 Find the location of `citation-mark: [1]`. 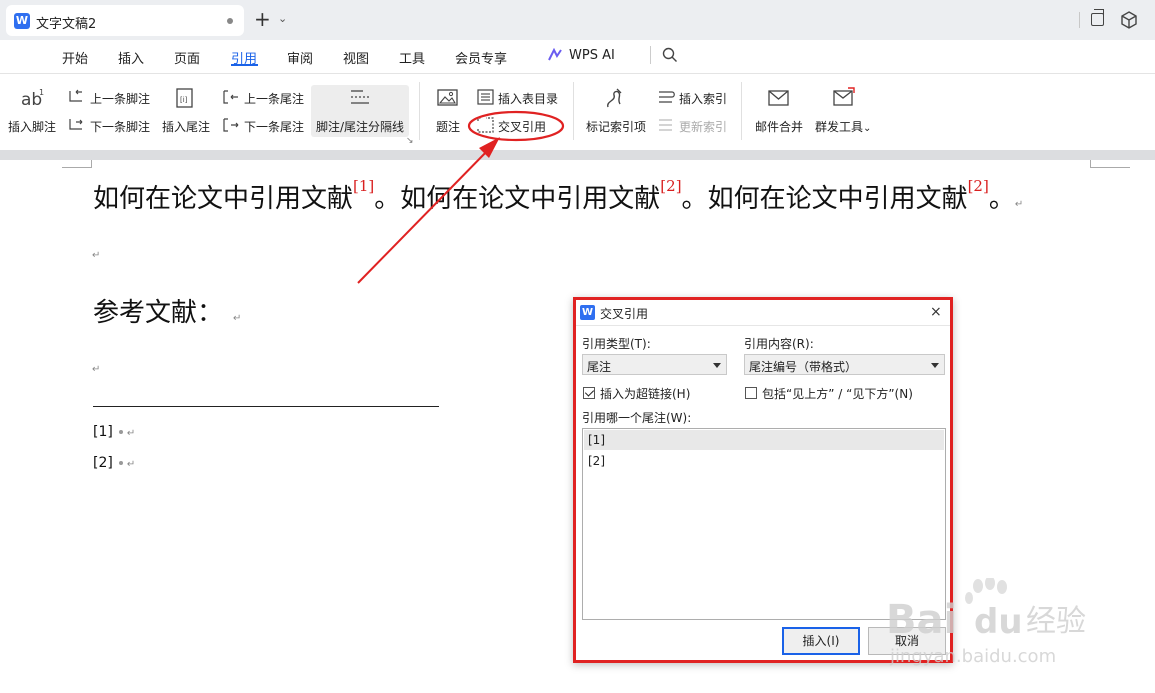

citation-mark: [1] is located at coordinates (363, 186).